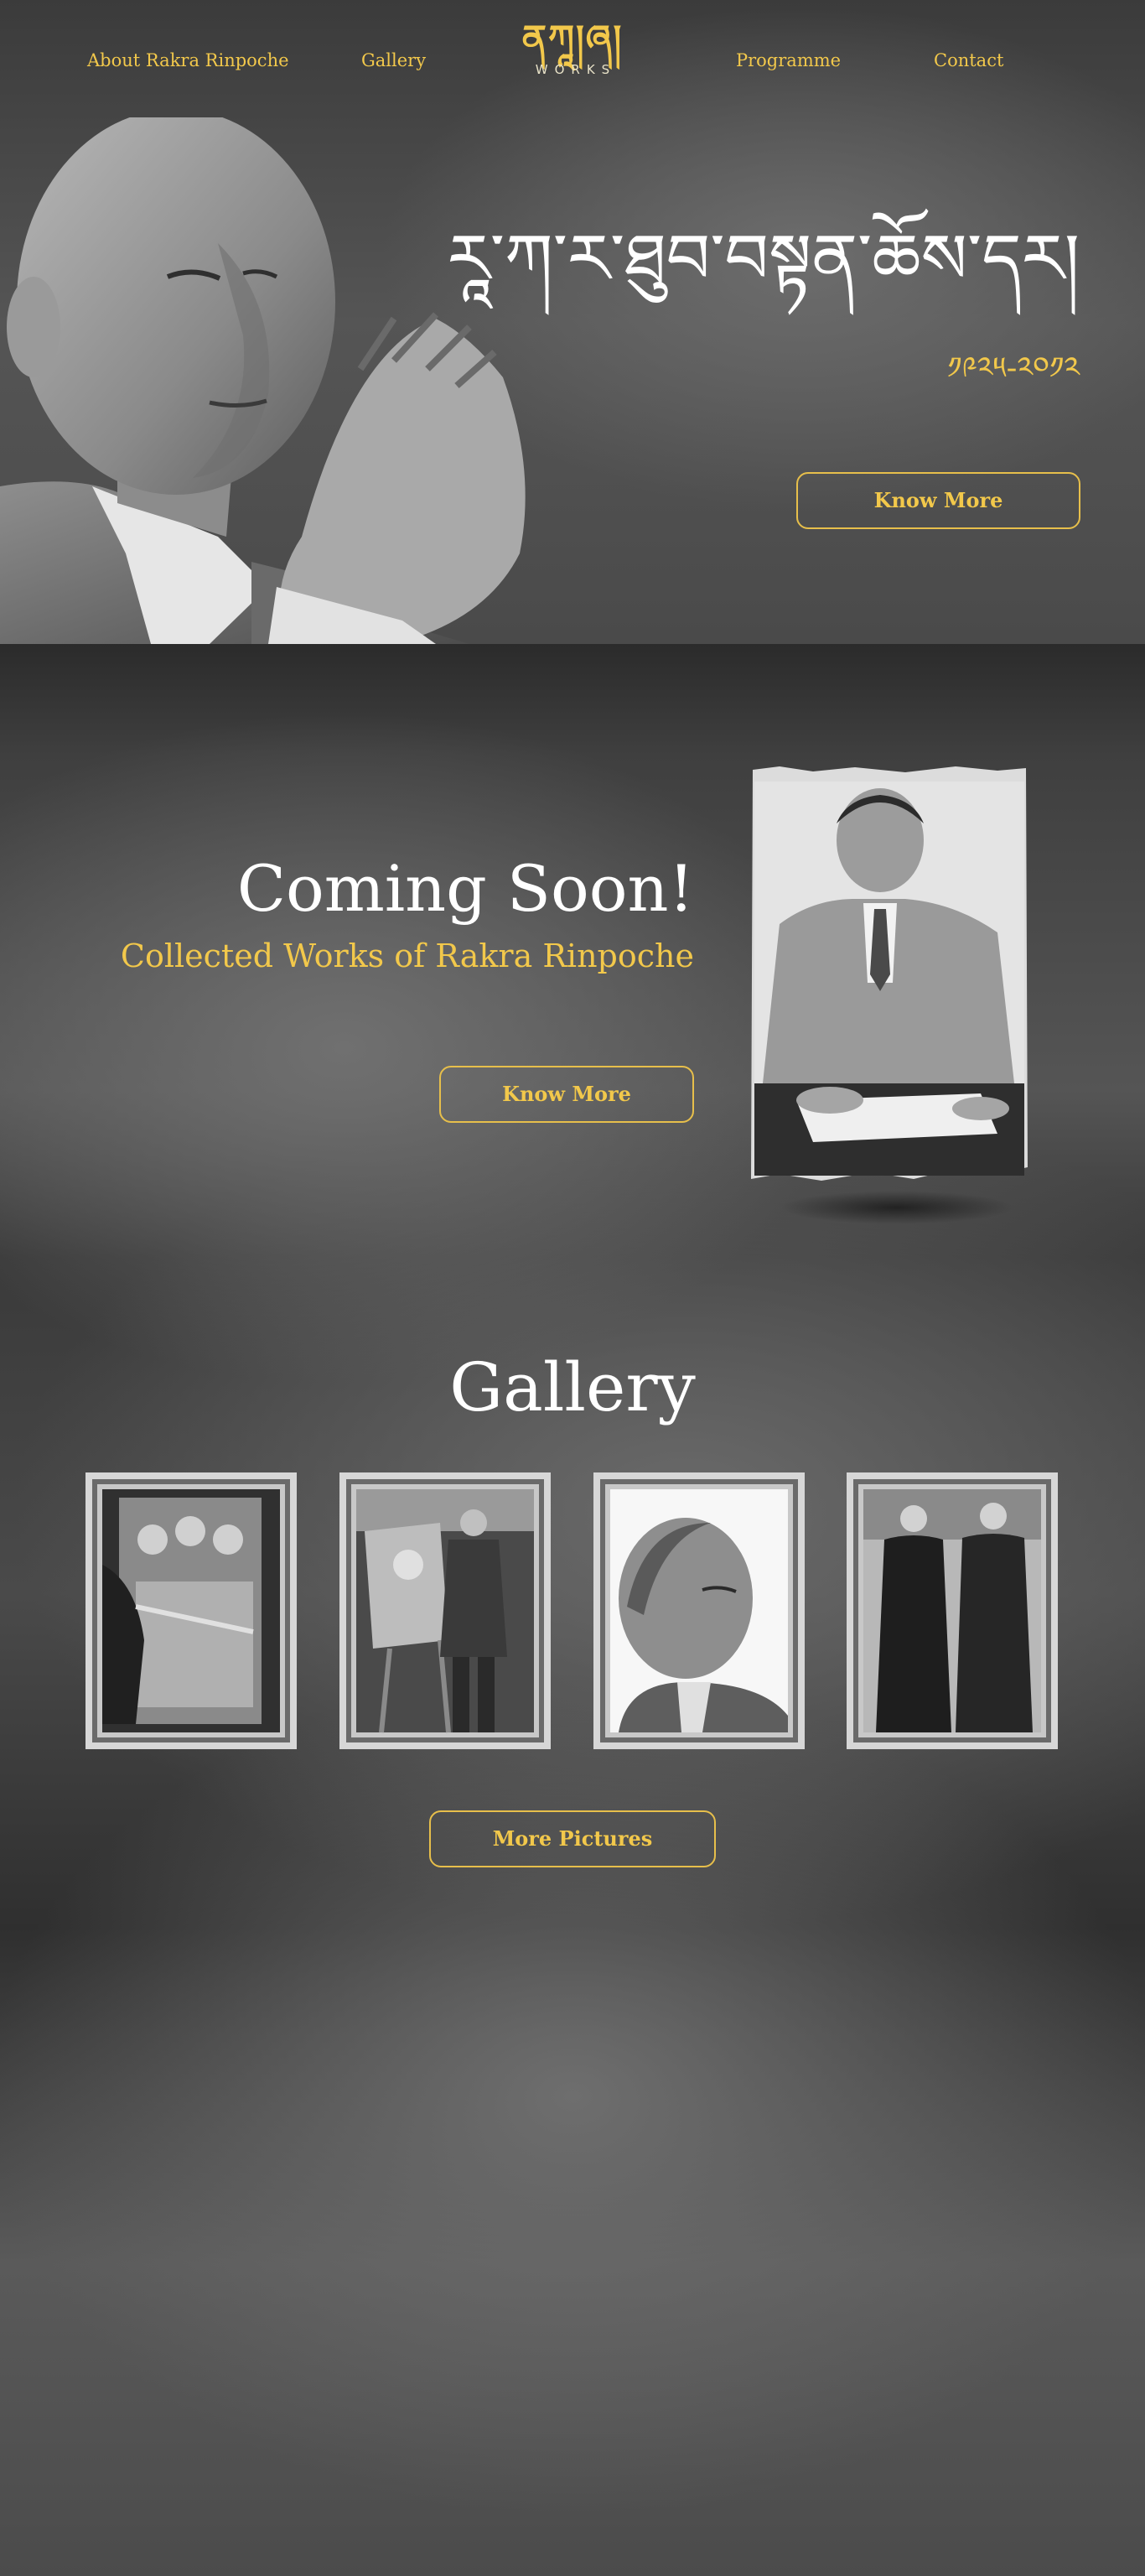  Describe the element at coordinates (897, 1207) in the screenshot. I see `photo-shadow` at that location.